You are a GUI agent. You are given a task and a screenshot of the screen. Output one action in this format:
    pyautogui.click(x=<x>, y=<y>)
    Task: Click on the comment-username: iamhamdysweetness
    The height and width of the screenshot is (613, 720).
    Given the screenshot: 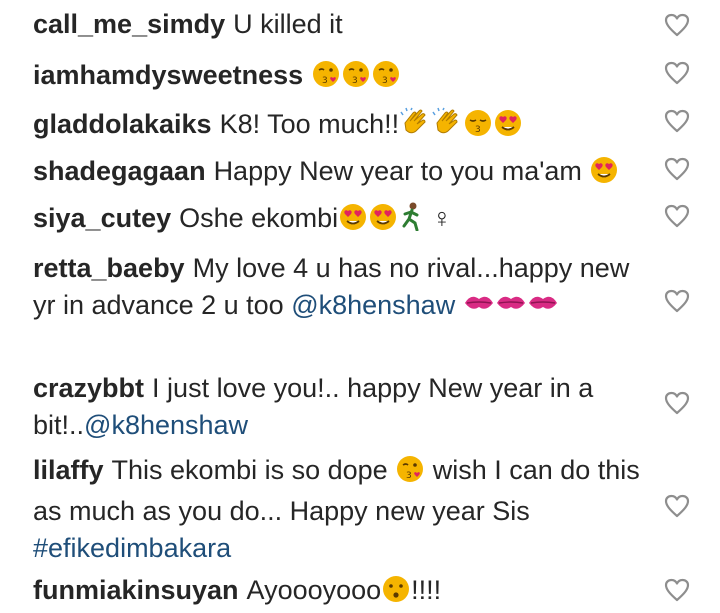 What is the action you would take?
    pyautogui.click(x=168, y=75)
    